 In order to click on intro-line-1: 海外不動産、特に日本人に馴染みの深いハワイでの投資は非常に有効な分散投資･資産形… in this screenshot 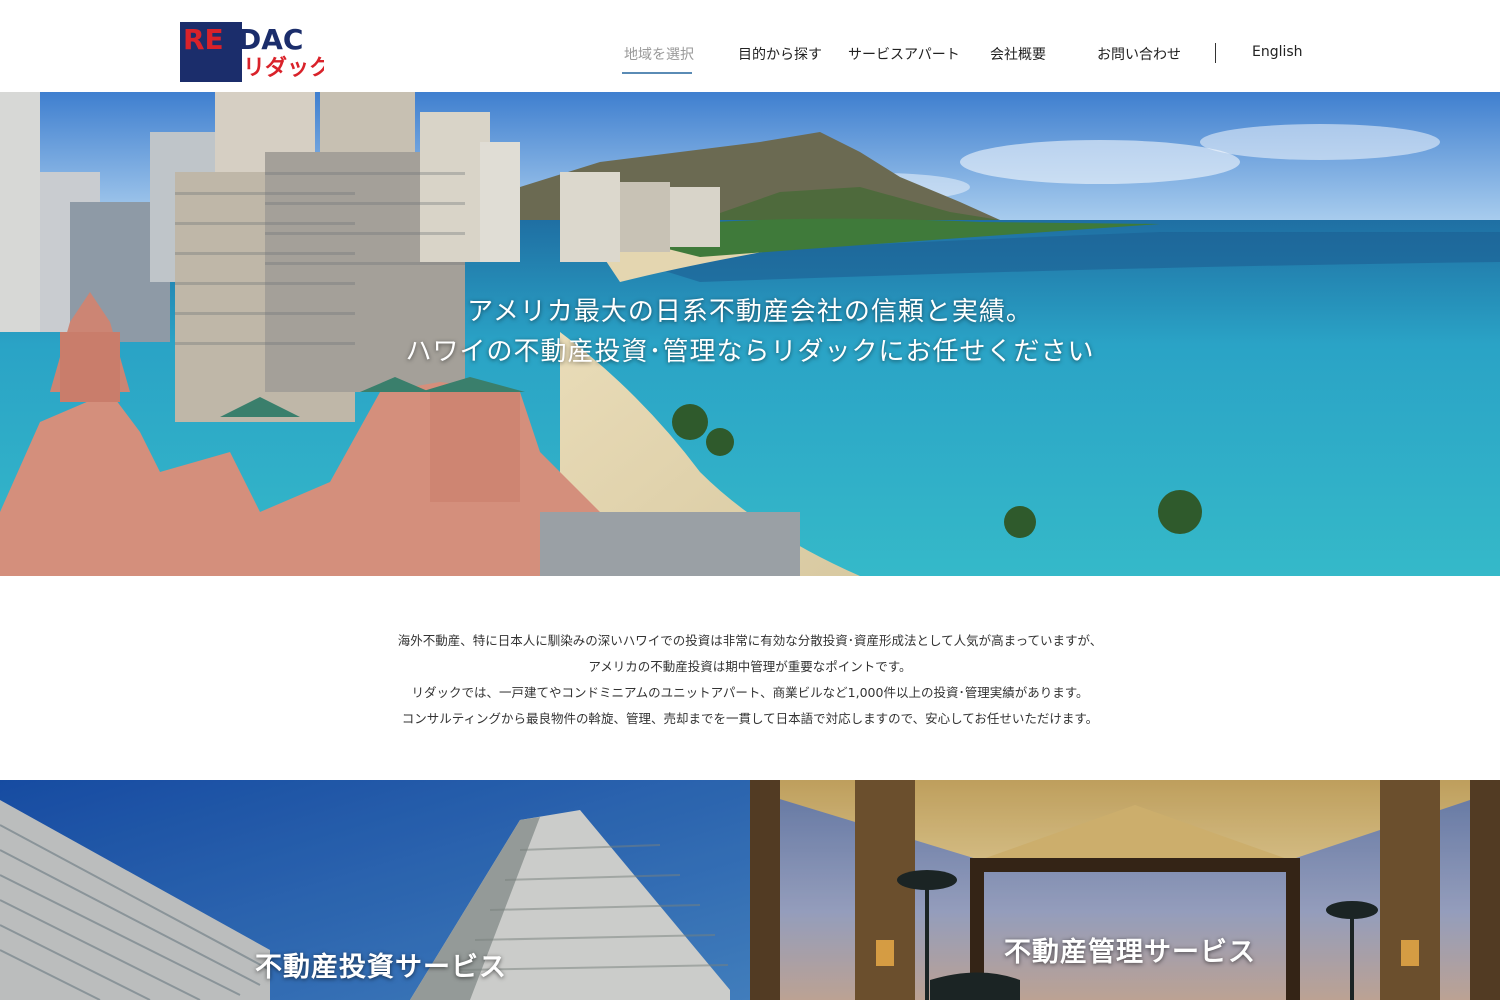, I will do `click(750, 640)`.